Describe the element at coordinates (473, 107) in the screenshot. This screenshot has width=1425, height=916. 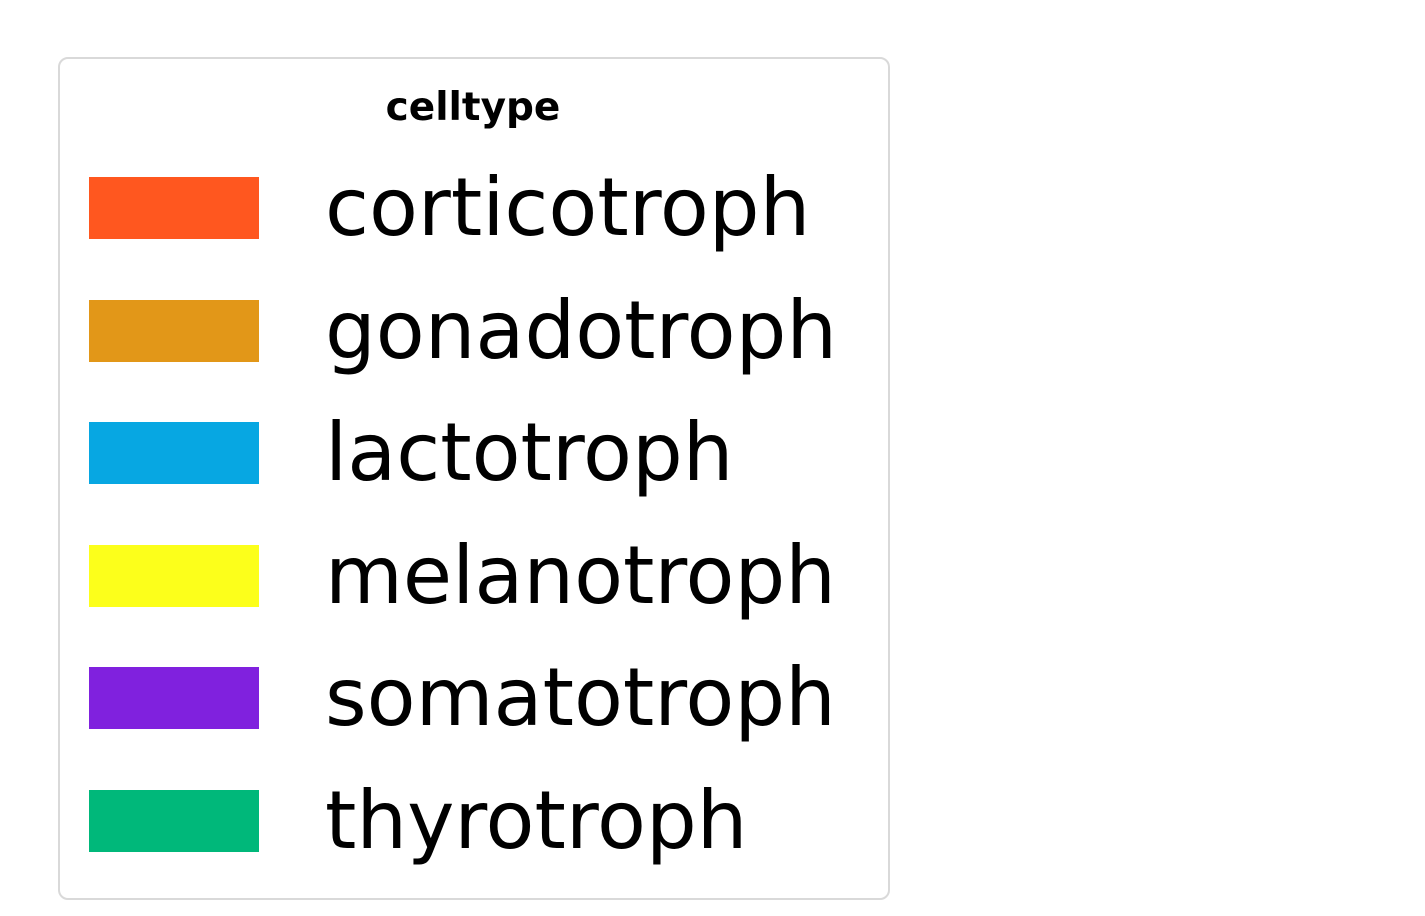
I see `legend-title: celltype` at that location.